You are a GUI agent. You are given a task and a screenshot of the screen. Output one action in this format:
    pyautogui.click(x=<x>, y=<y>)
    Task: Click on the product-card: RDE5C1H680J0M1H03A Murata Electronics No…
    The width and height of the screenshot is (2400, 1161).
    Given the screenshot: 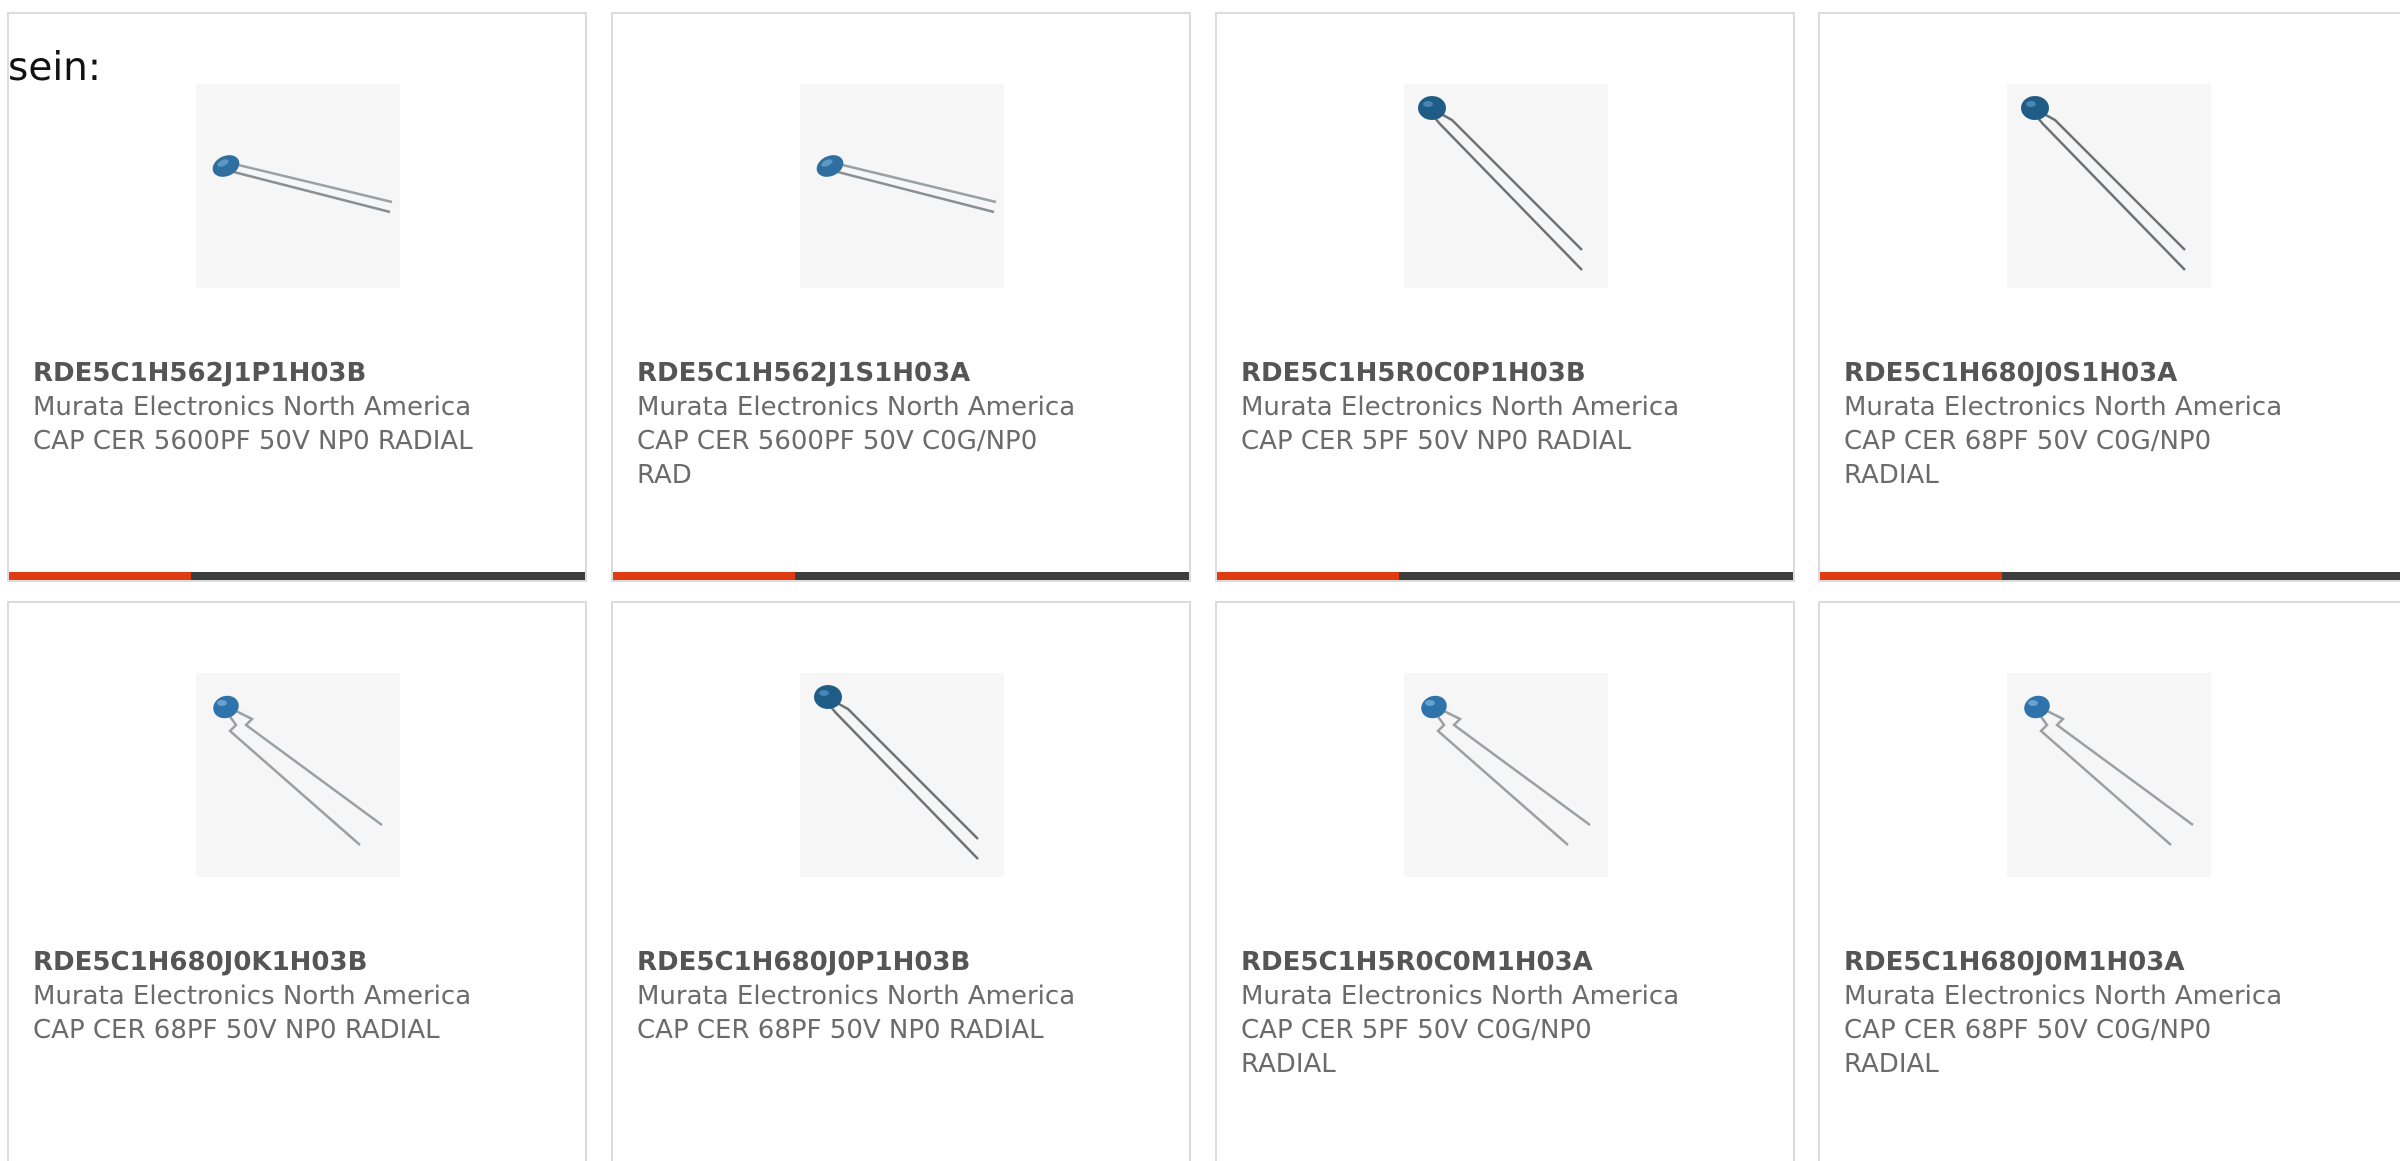 What is the action you would take?
    pyautogui.click(x=2109, y=881)
    